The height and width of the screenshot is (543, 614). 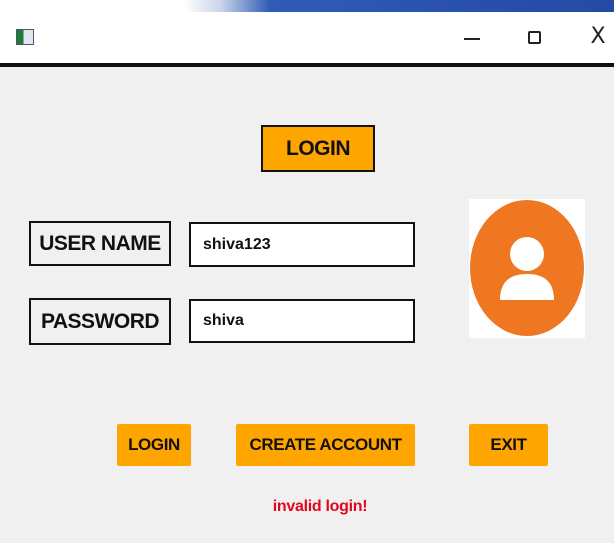 What do you see at coordinates (154, 445) in the screenshot?
I see `login-button: LOGIN` at bounding box center [154, 445].